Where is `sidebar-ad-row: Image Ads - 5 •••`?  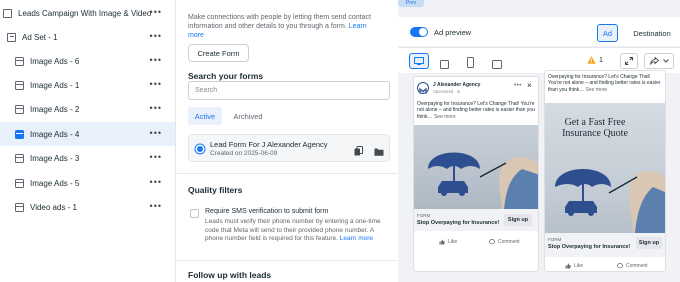
sidebar-ad-row: Image Ads - 5 ••• is located at coordinates (87, 183).